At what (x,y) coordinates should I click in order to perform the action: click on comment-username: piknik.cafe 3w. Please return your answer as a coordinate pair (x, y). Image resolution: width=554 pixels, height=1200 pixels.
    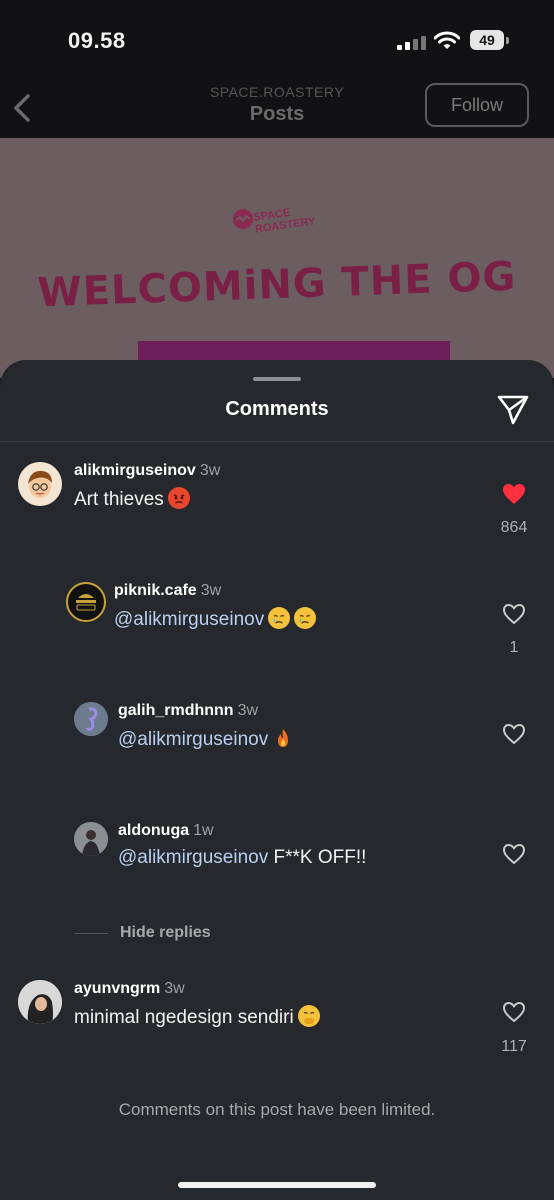
    Looking at the image, I should click on (167, 591).